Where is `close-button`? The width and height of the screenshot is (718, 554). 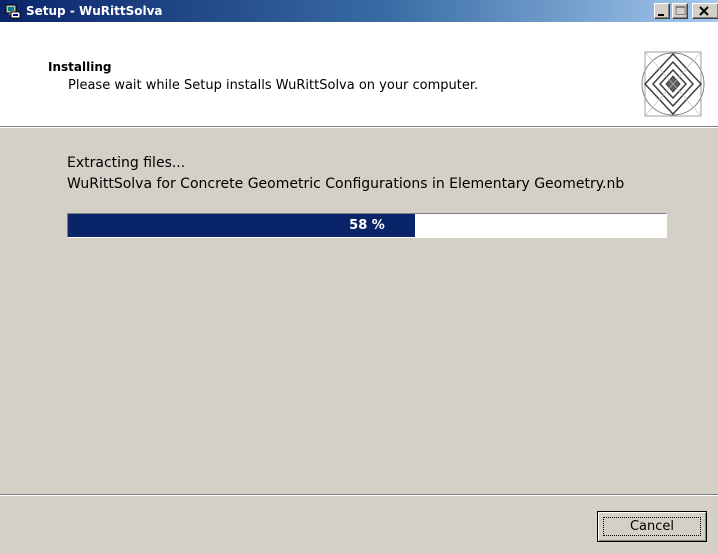 close-button is located at coordinates (705, 11).